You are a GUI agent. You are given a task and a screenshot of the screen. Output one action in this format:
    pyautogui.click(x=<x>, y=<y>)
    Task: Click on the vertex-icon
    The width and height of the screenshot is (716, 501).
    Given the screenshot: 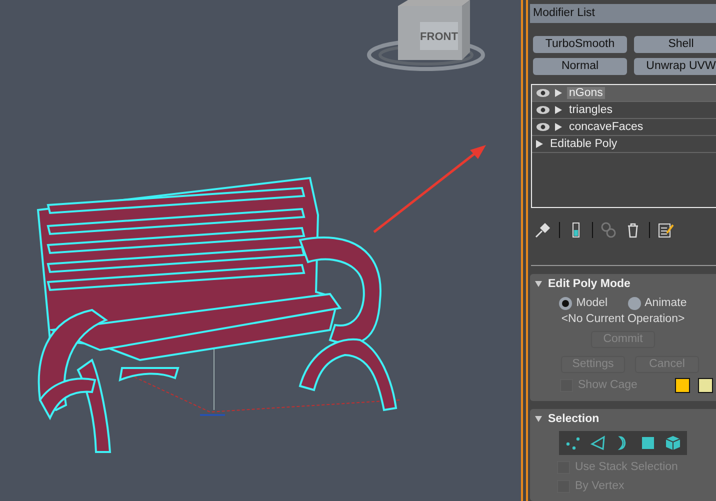 What is the action you would take?
    pyautogui.click(x=573, y=442)
    